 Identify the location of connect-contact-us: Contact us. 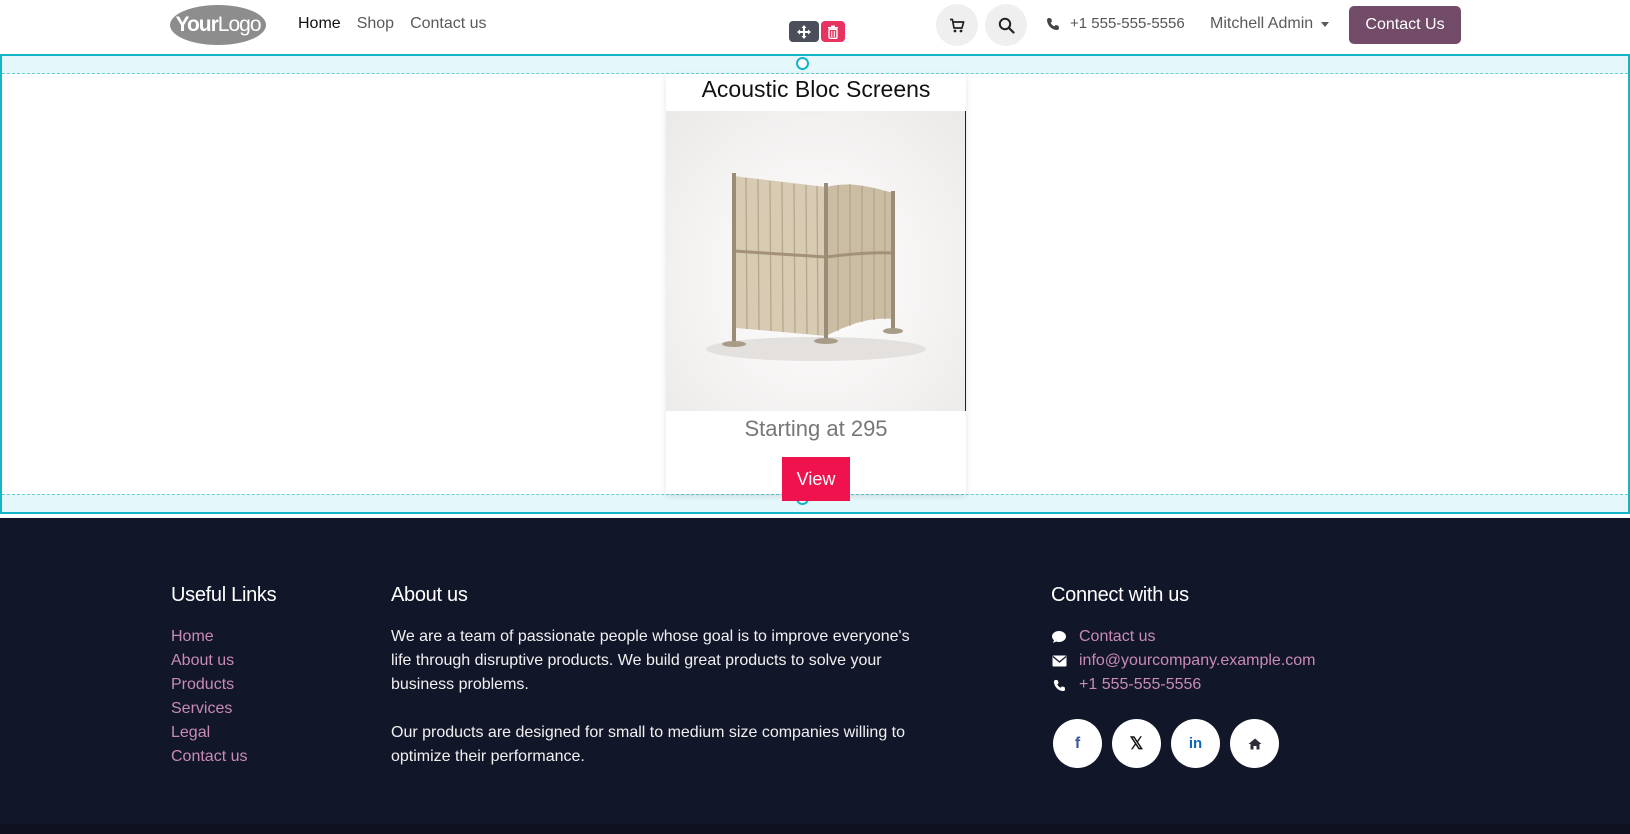
(1183, 637).